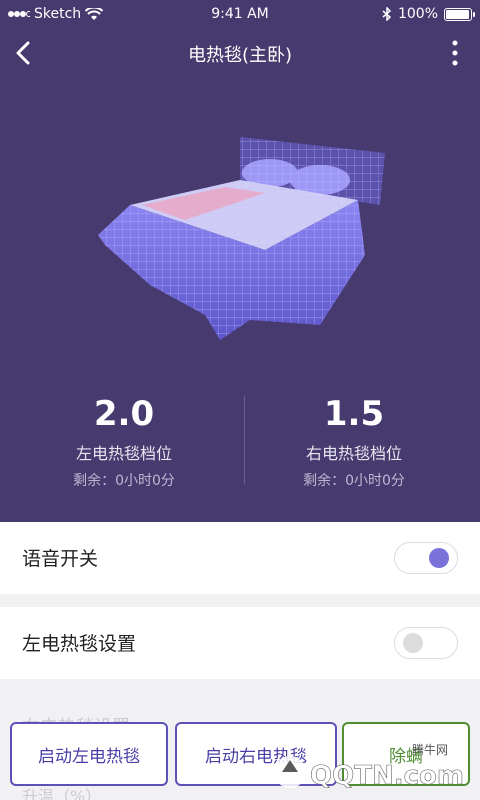  I want to click on battery-fill, so click(457, 14).